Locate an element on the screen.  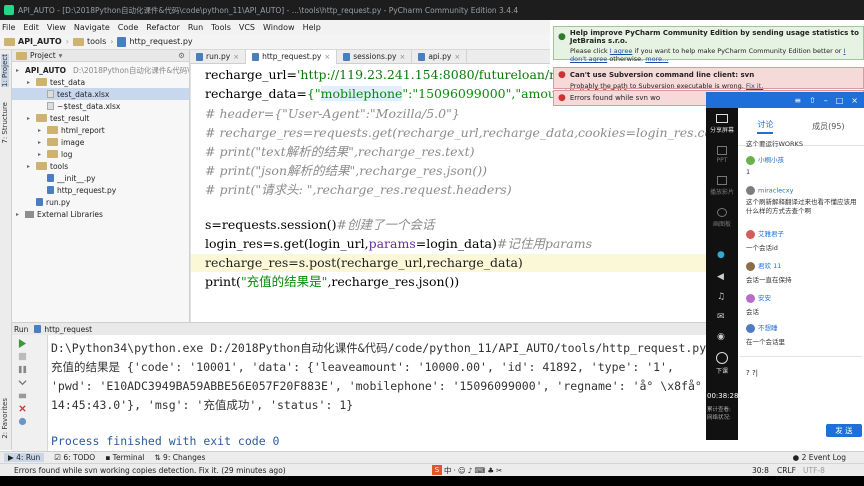
menu-navigate: Navigate is located at coordinates (92, 27).